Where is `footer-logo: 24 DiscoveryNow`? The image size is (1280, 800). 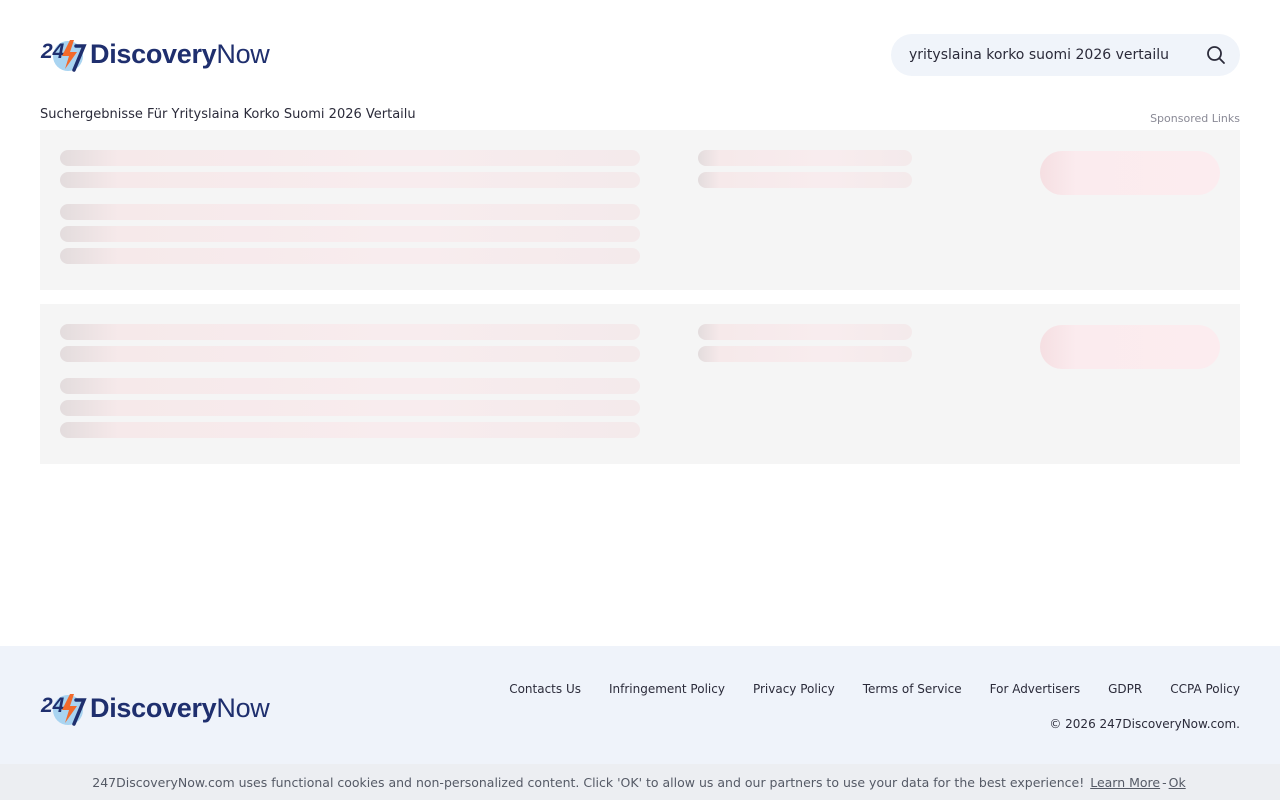
footer-logo: 24 DiscoveryNow is located at coordinates (155, 708).